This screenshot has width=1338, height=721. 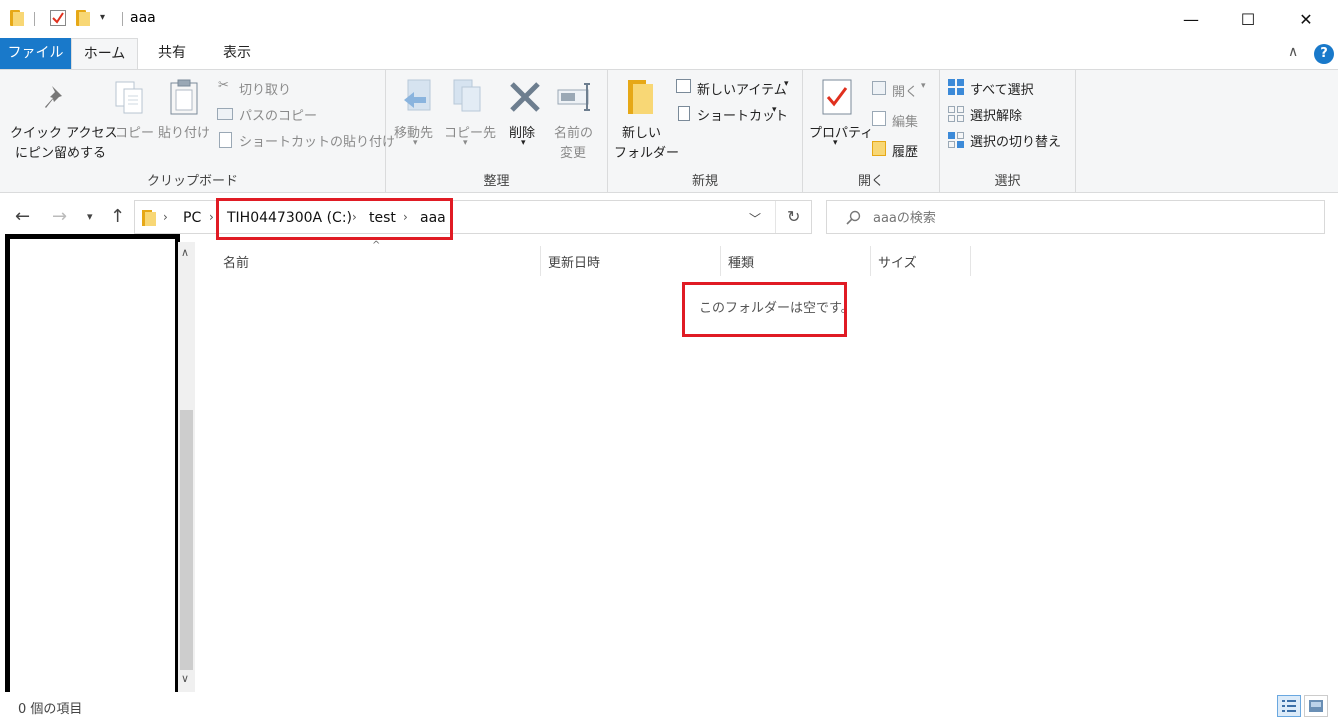 I want to click on search-input, so click(x=1083, y=218).